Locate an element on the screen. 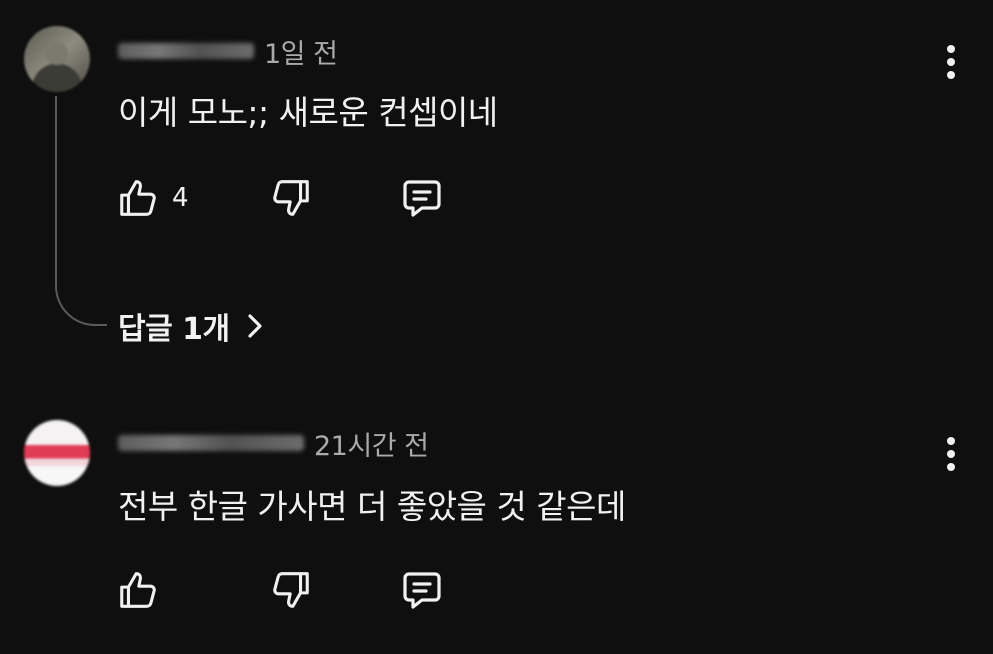 The height and width of the screenshot is (654, 993). view-replies-button: 답글 1개 is located at coordinates (192, 326).